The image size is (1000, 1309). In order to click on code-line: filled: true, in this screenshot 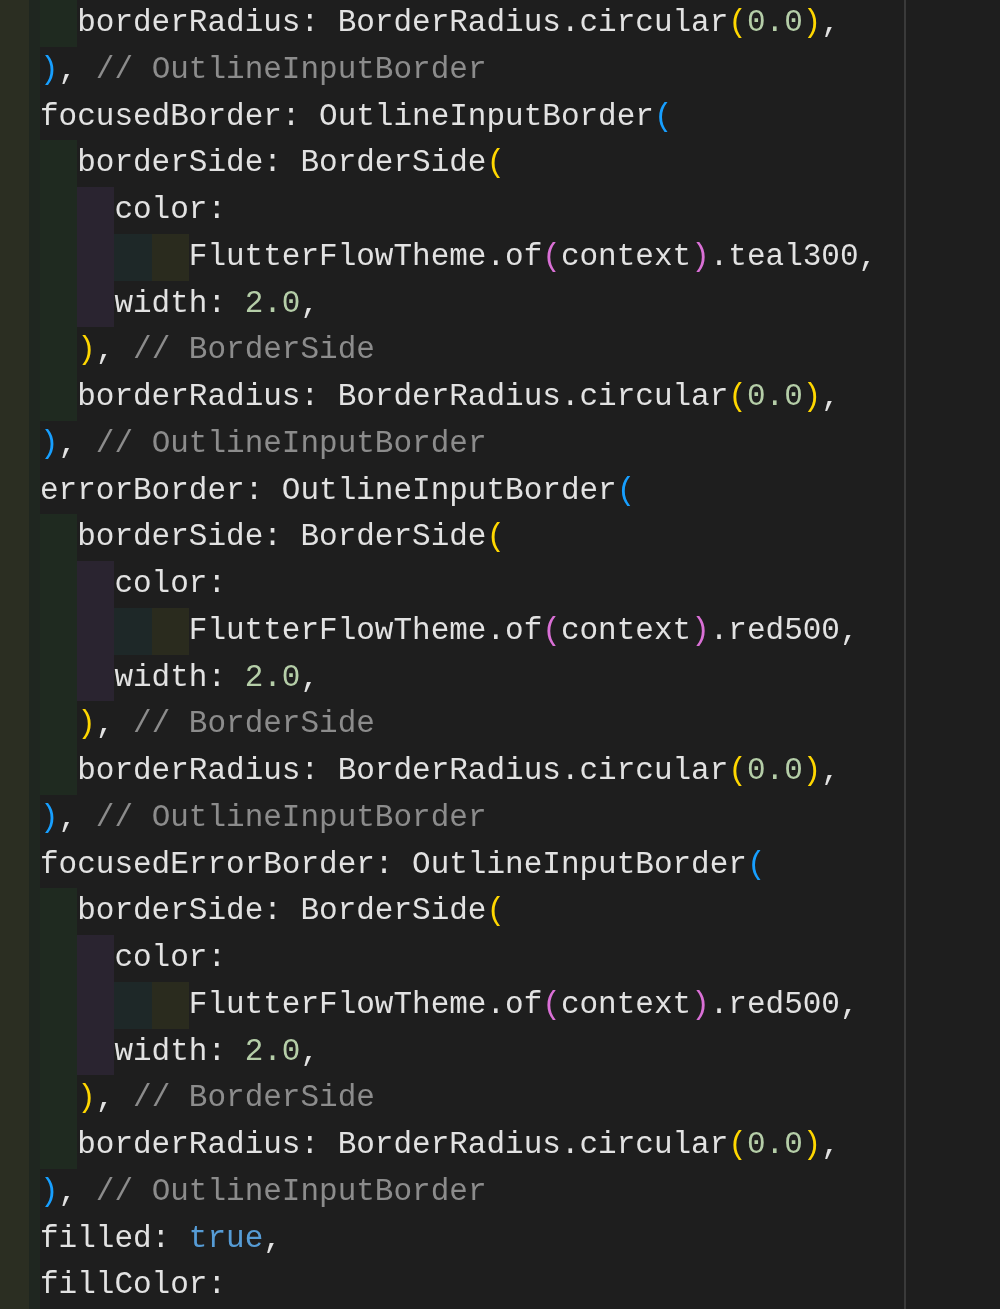, I will do `click(161, 1238)`.